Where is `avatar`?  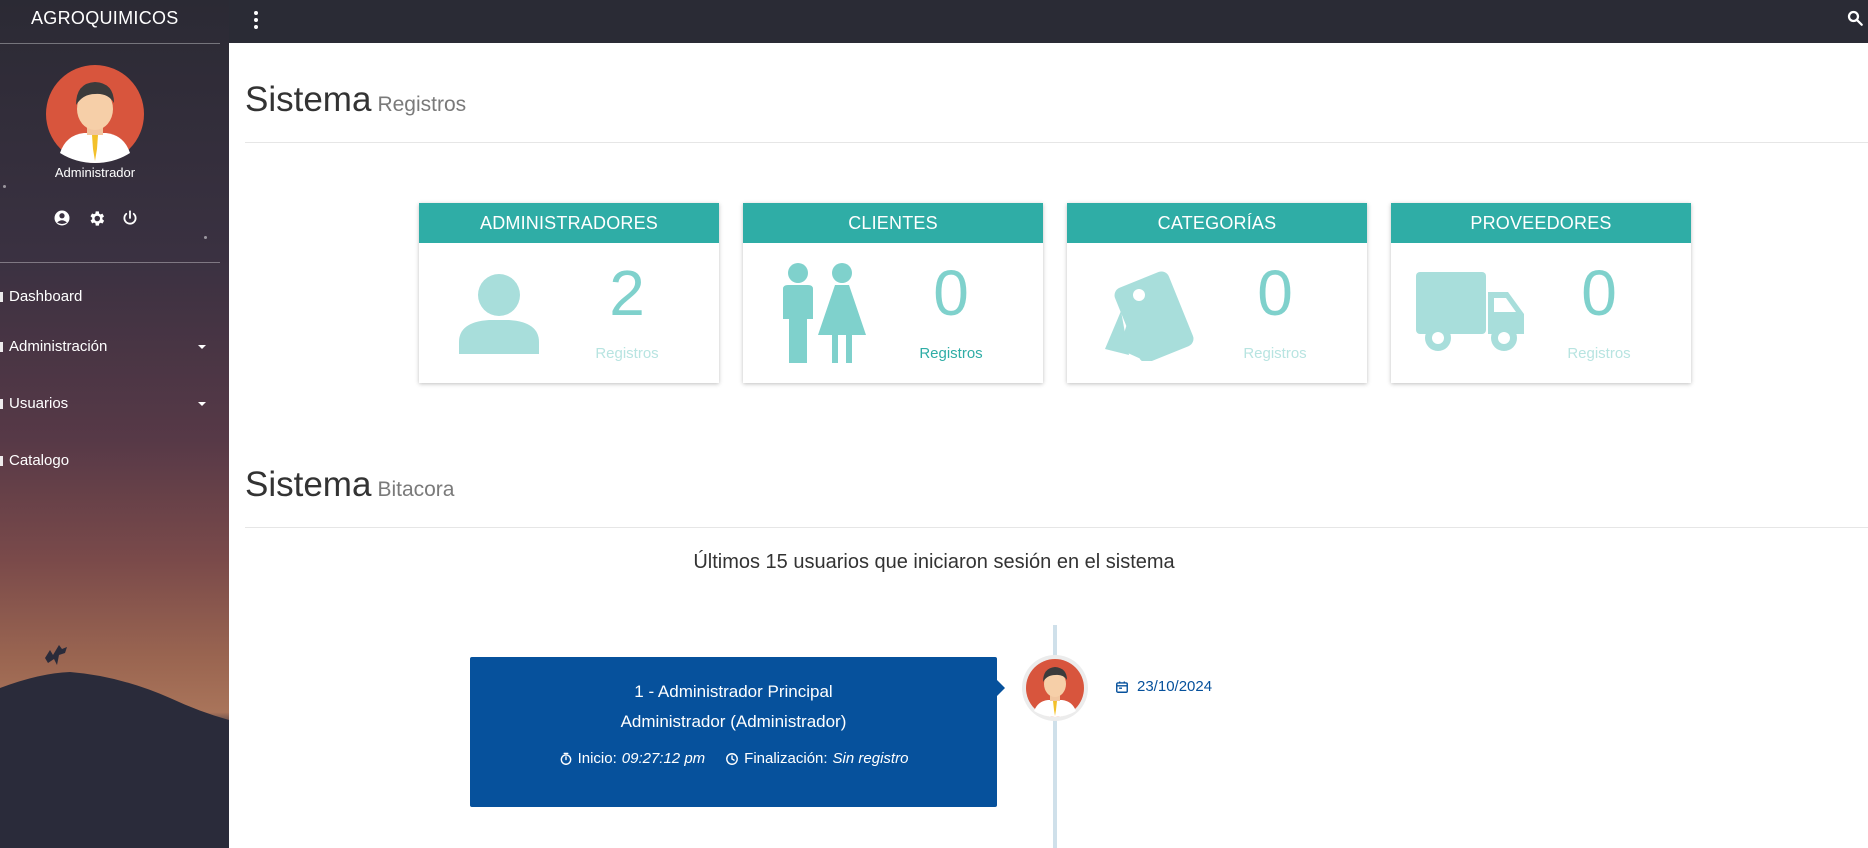
avatar is located at coordinates (95, 114).